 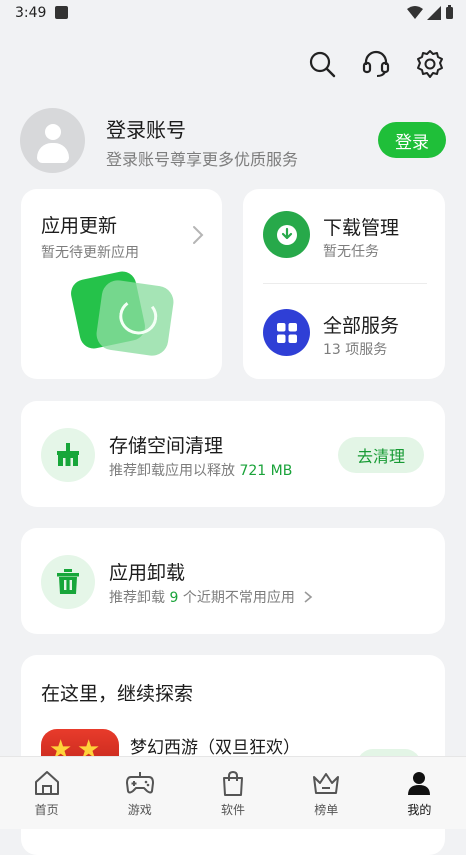 I want to click on all-services-subtitle: 13 项服务, so click(x=355, y=350).